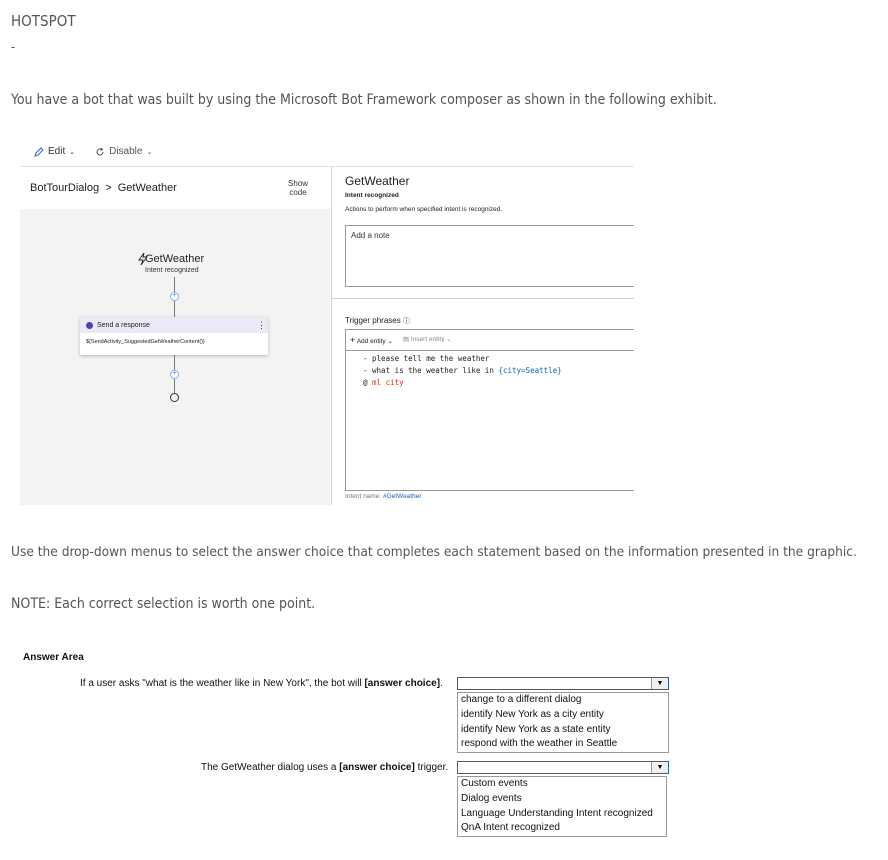  I want to click on trigger-phrases-text: Trigger phrases, so click(373, 320).